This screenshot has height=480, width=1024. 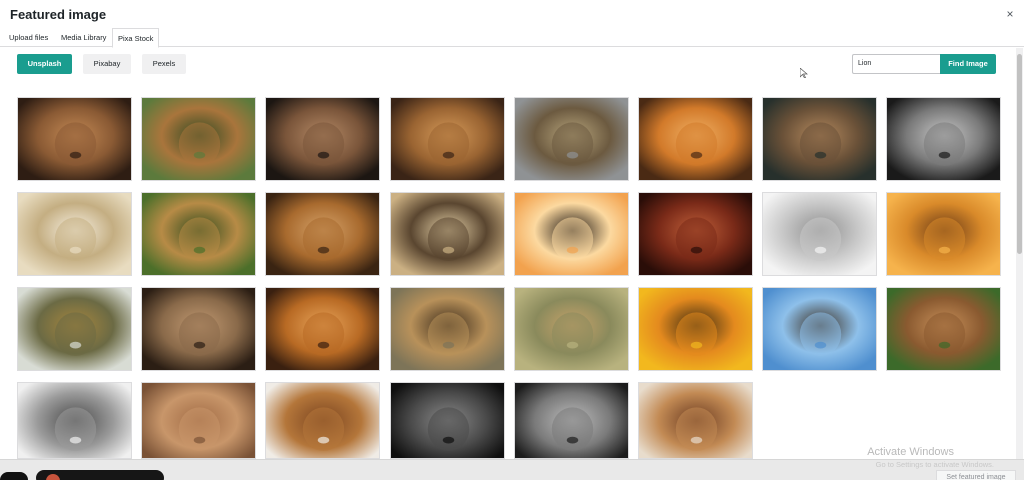 What do you see at coordinates (1019, 154) in the screenshot?
I see `scrollbar-thumb` at bounding box center [1019, 154].